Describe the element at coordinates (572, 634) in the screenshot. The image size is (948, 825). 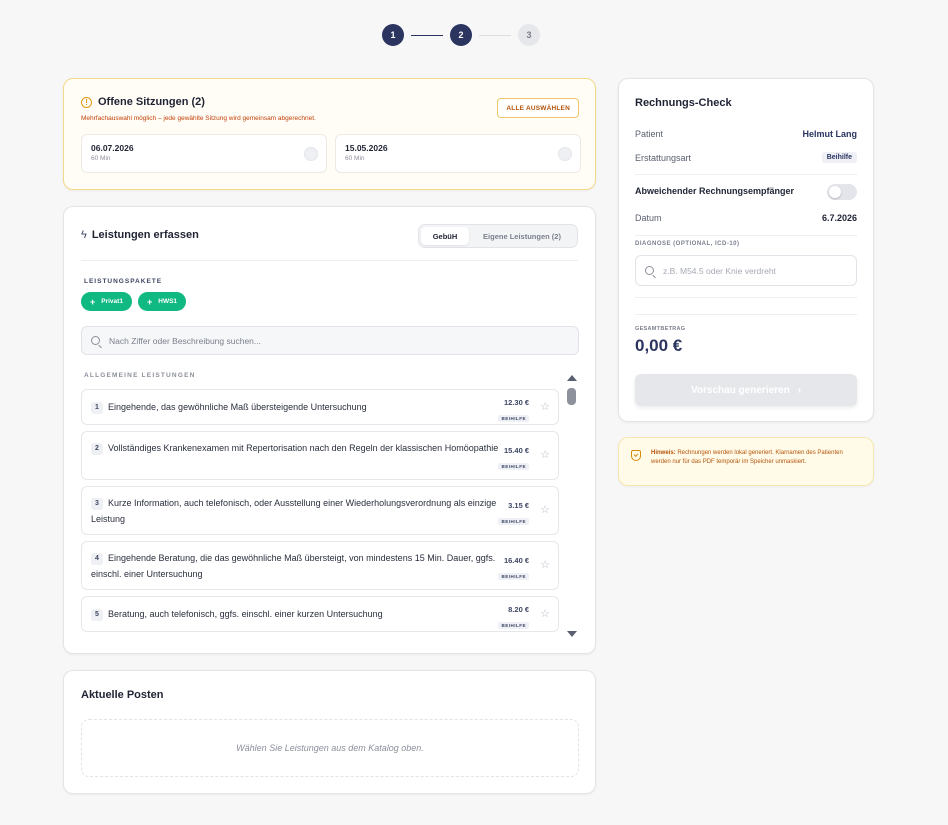
I see `scroll-down-arrow-icon` at that location.